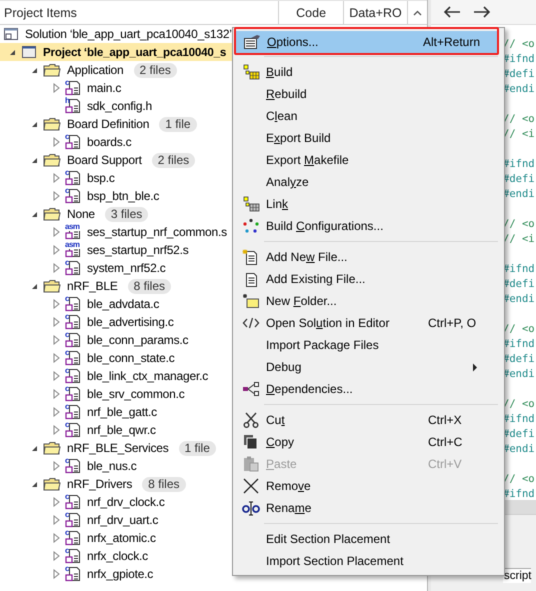 This screenshot has height=591, width=536. What do you see at coordinates (146, 376) in the screenshot?
I see `tree-item-label: ble_link_ctx_manager.c` at bounding box center [146, 376].